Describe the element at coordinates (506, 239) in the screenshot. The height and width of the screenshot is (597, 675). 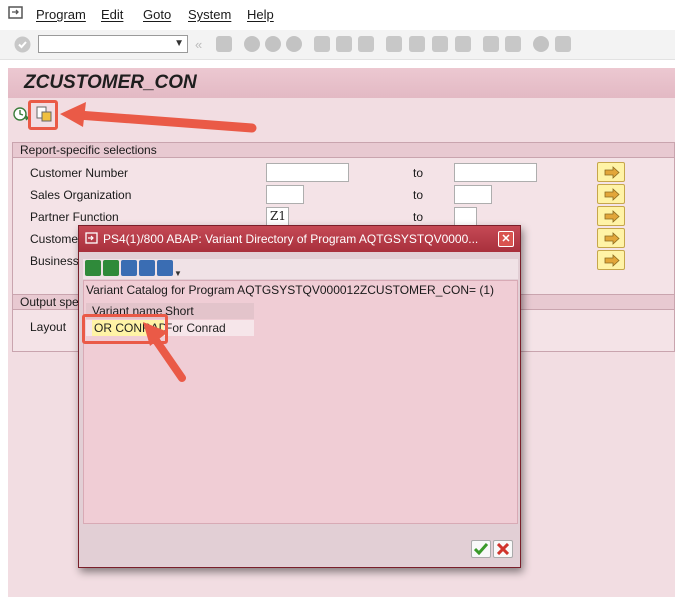
I see `close-icon: ✕` at that location.